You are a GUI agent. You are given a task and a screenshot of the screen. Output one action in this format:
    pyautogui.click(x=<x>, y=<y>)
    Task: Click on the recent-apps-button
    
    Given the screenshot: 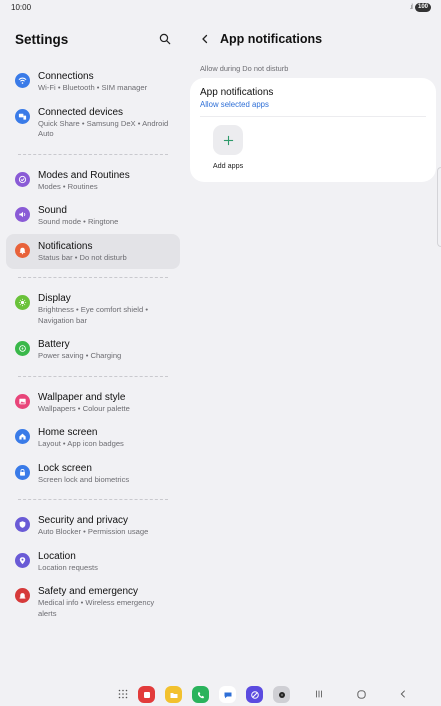 What is the action you would take?
    pyautogui.click(x=319, y=694)
    